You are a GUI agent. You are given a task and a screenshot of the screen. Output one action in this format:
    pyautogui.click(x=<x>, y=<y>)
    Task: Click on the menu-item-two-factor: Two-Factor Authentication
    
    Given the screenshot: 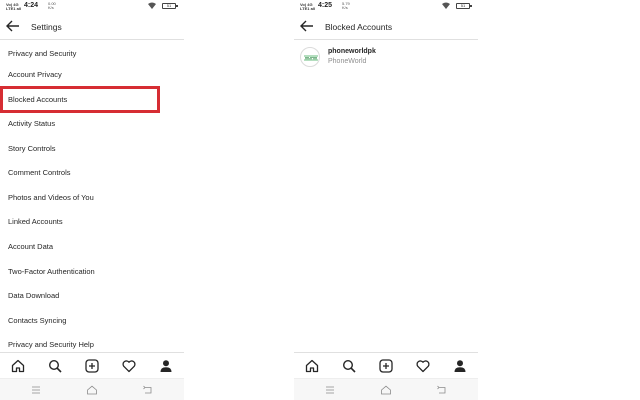 What is the action you would take?
    pyautogui.click(x=51, y=271)
    